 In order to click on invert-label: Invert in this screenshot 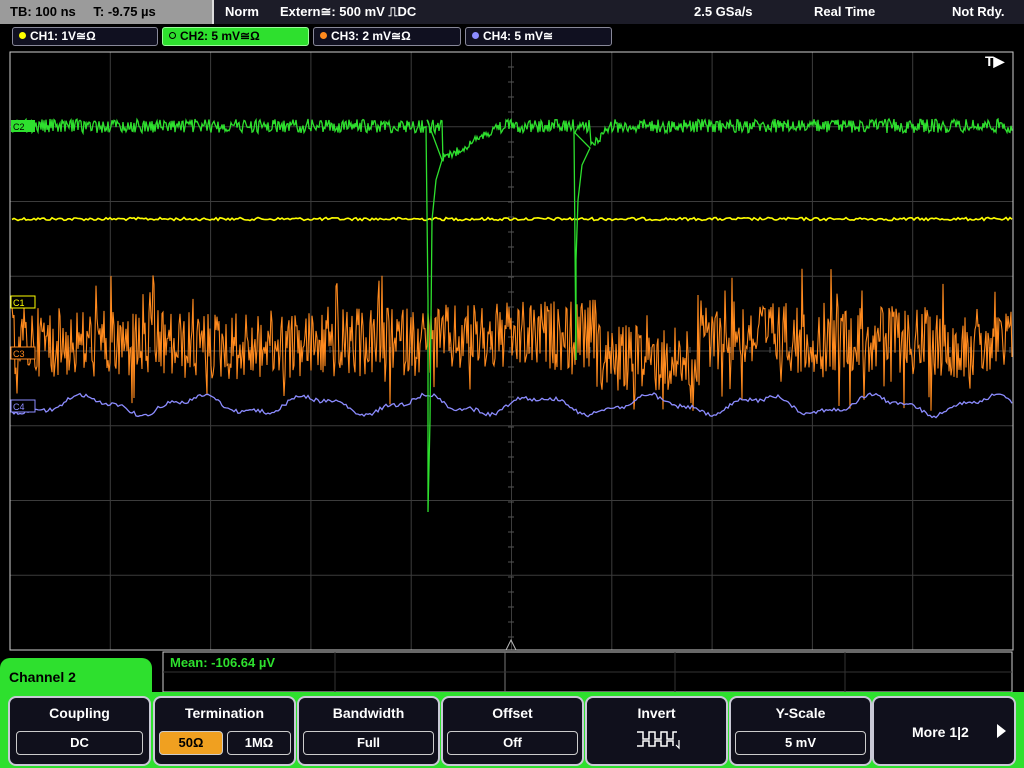, I will do `click(656, 713)`.